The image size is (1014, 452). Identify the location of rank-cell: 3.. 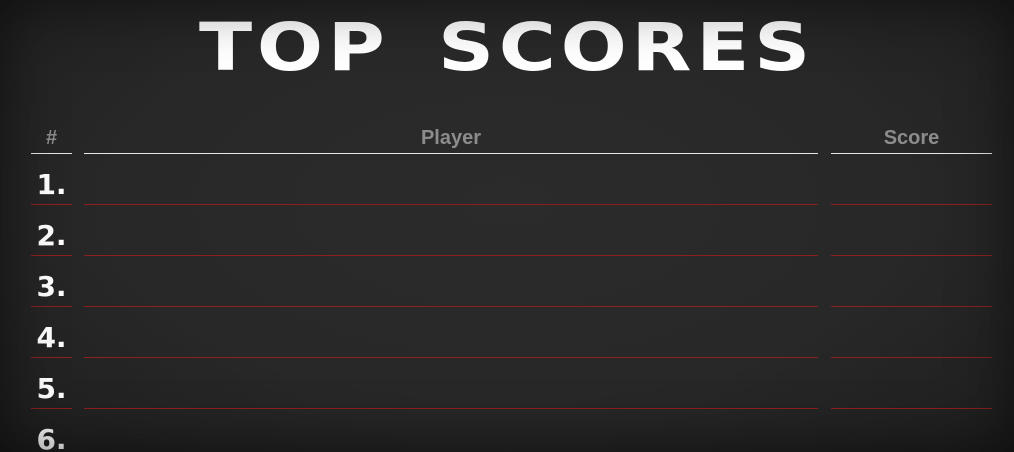
(51, 281).